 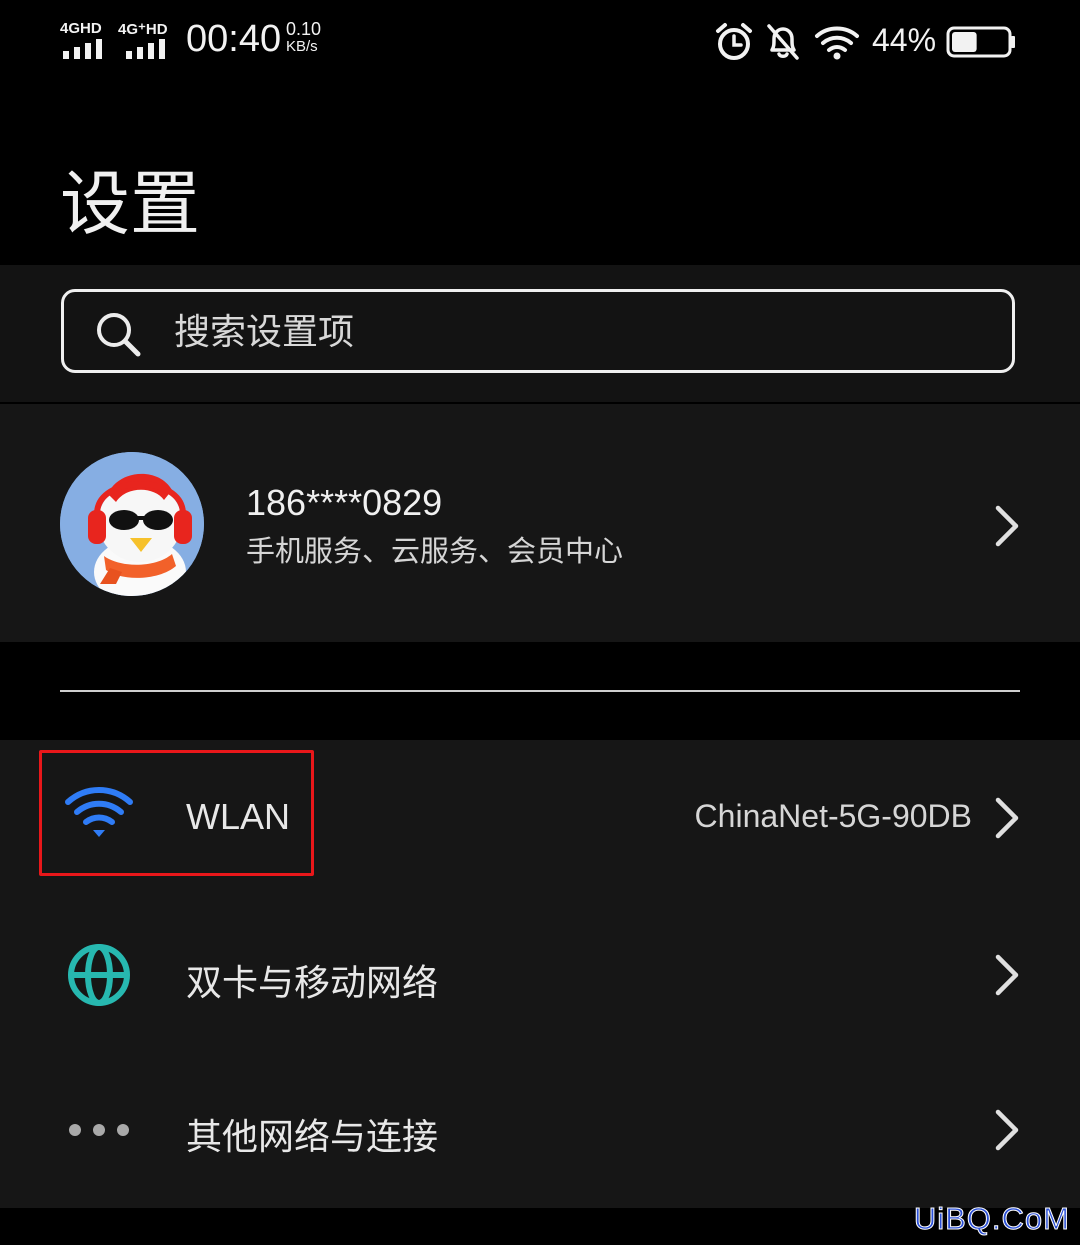 What do you see at coordinates (130, 204) in the screenshot?
I see `page-title: 设置` at bounding box center [130, 204].